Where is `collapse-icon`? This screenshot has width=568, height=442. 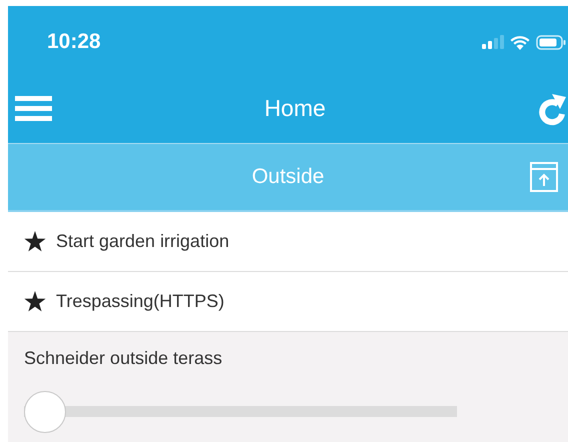
collapse-icon is located at coordinates (544, 177).